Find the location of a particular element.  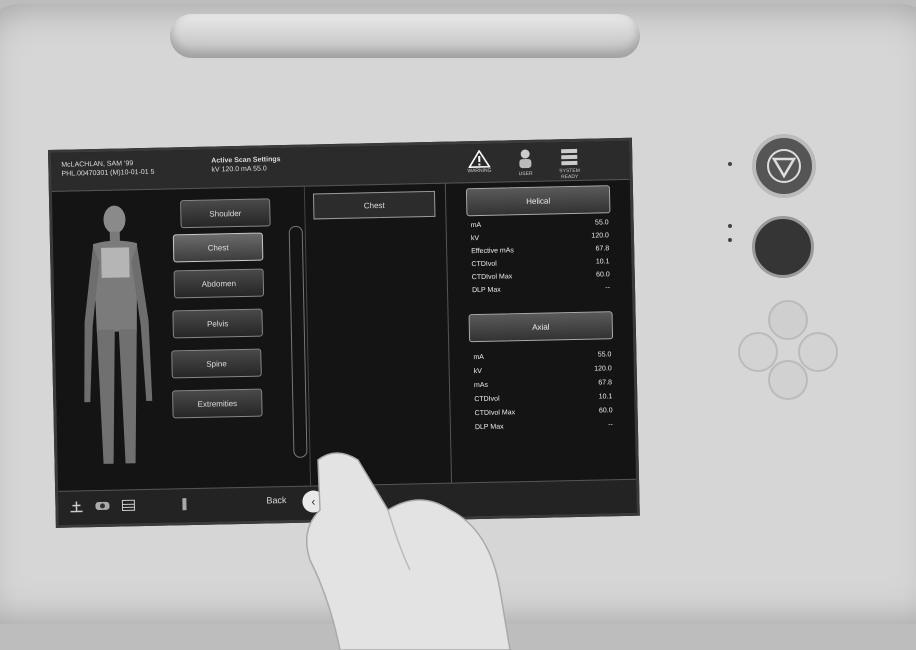

protocol-info: Active Scan Settings kV 120.0 mA 55.0 is located at coordinates (246, 164).